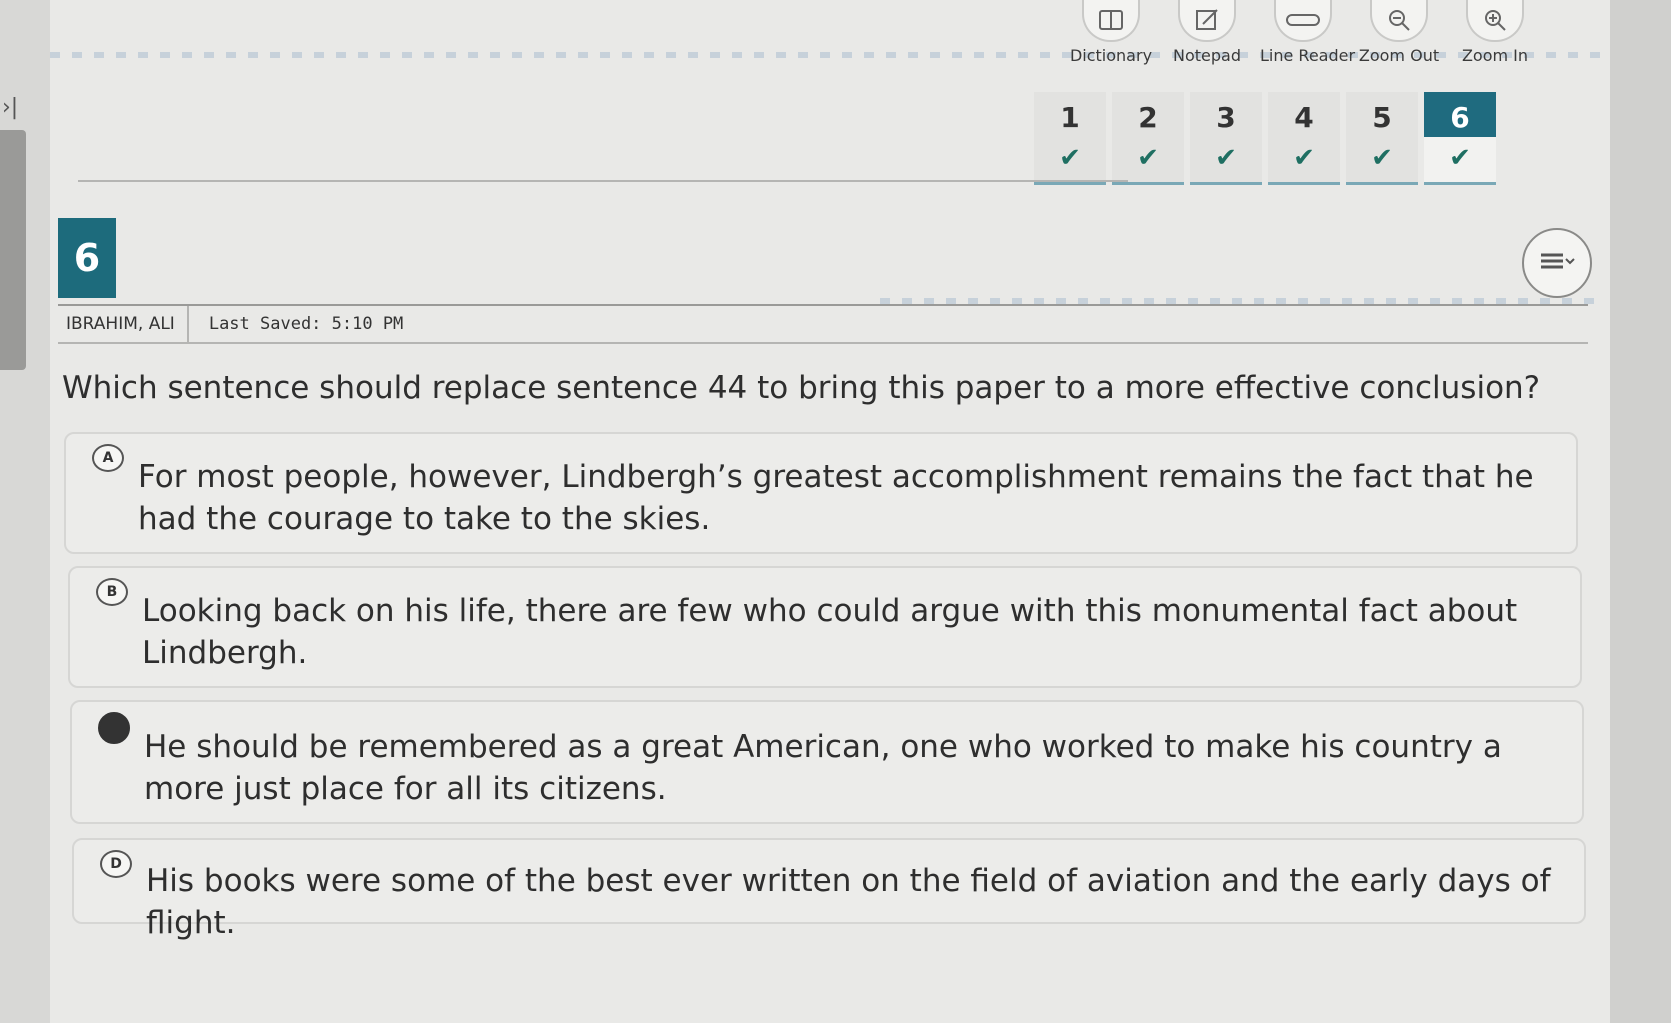 The image size is (1671, 1023). What do you see at coordinates (603, 181) in the screenshot?
I see `nav-divider` at bounding box center [603, 181].